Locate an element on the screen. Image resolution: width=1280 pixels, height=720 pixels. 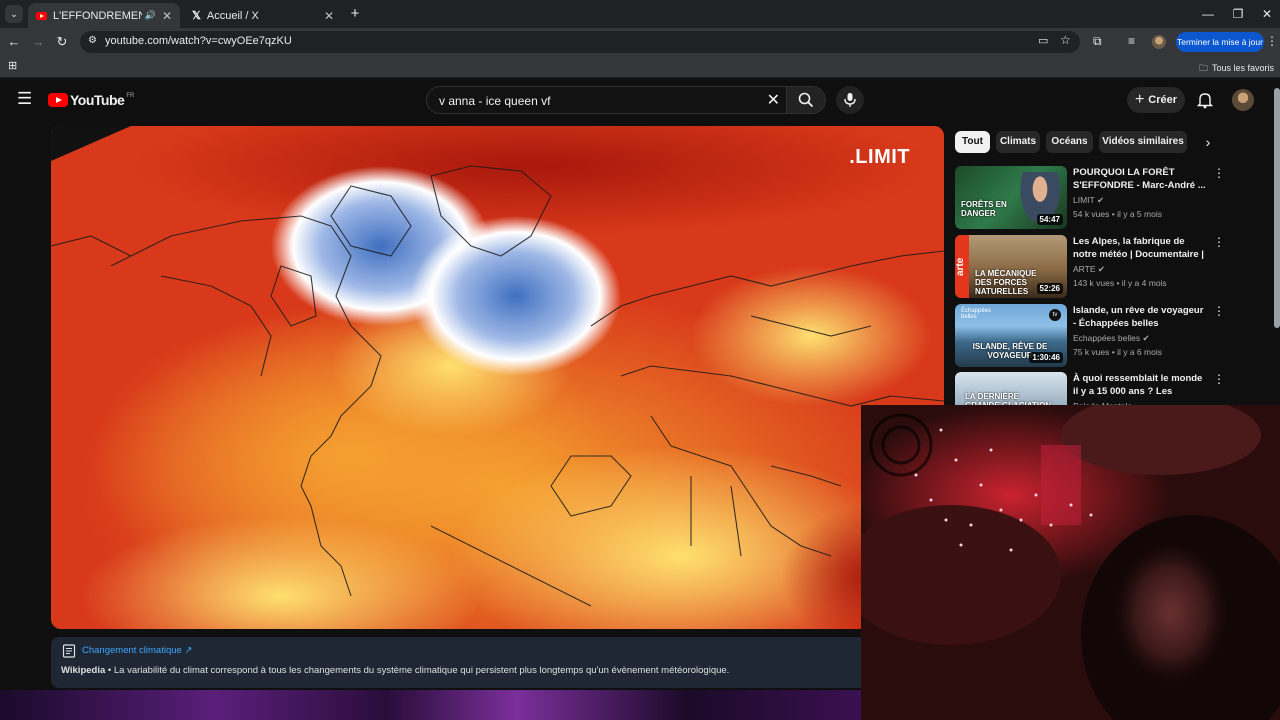
channel-name: LIMIT ✔ is located at coordinates (1088, 200).